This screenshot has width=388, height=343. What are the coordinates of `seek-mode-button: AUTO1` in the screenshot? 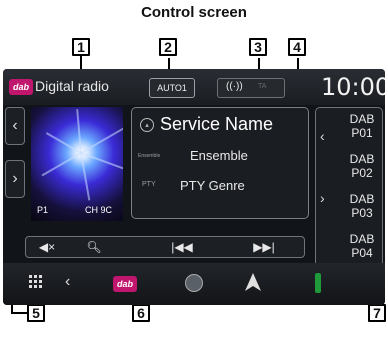 It's located at (172, 88).